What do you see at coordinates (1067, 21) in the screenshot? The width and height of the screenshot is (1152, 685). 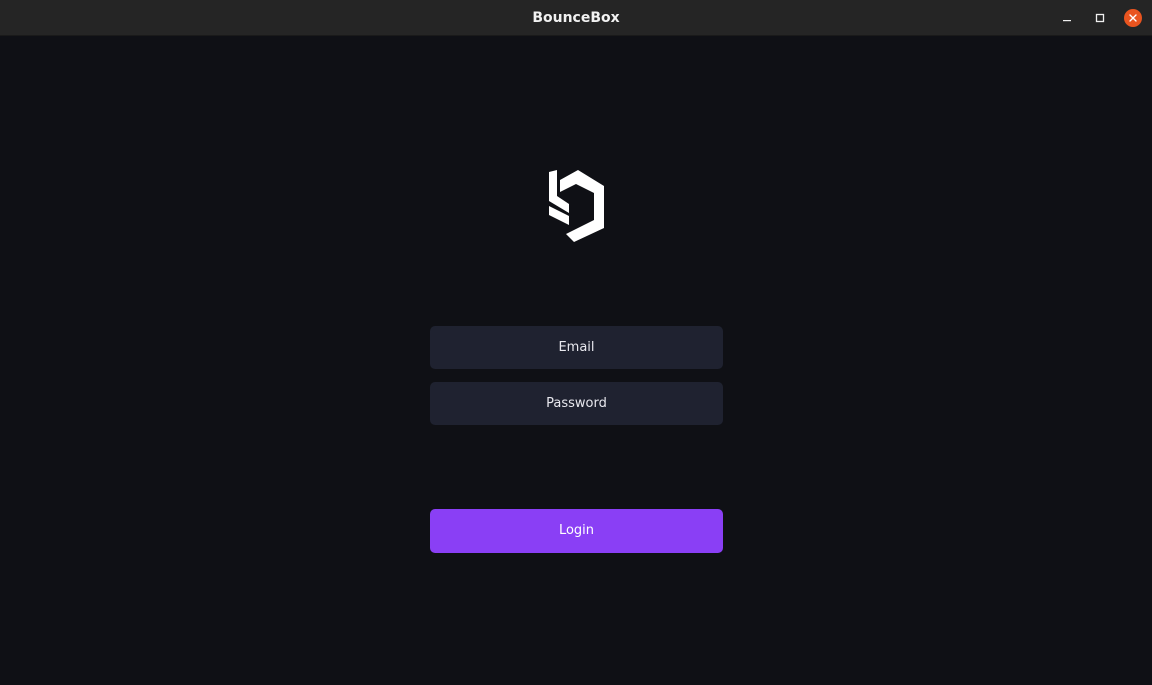 I see `minimize-icon` at bounding box center [1067, 21].